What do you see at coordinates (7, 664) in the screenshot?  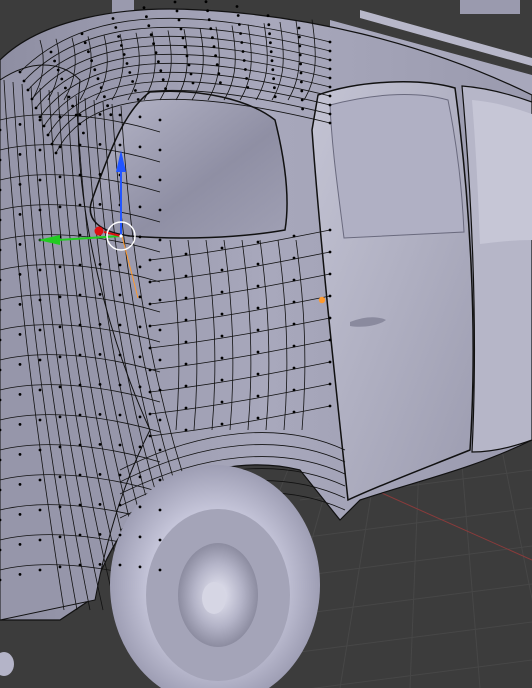 I see `ground-object` at bounding box center [7, 664].